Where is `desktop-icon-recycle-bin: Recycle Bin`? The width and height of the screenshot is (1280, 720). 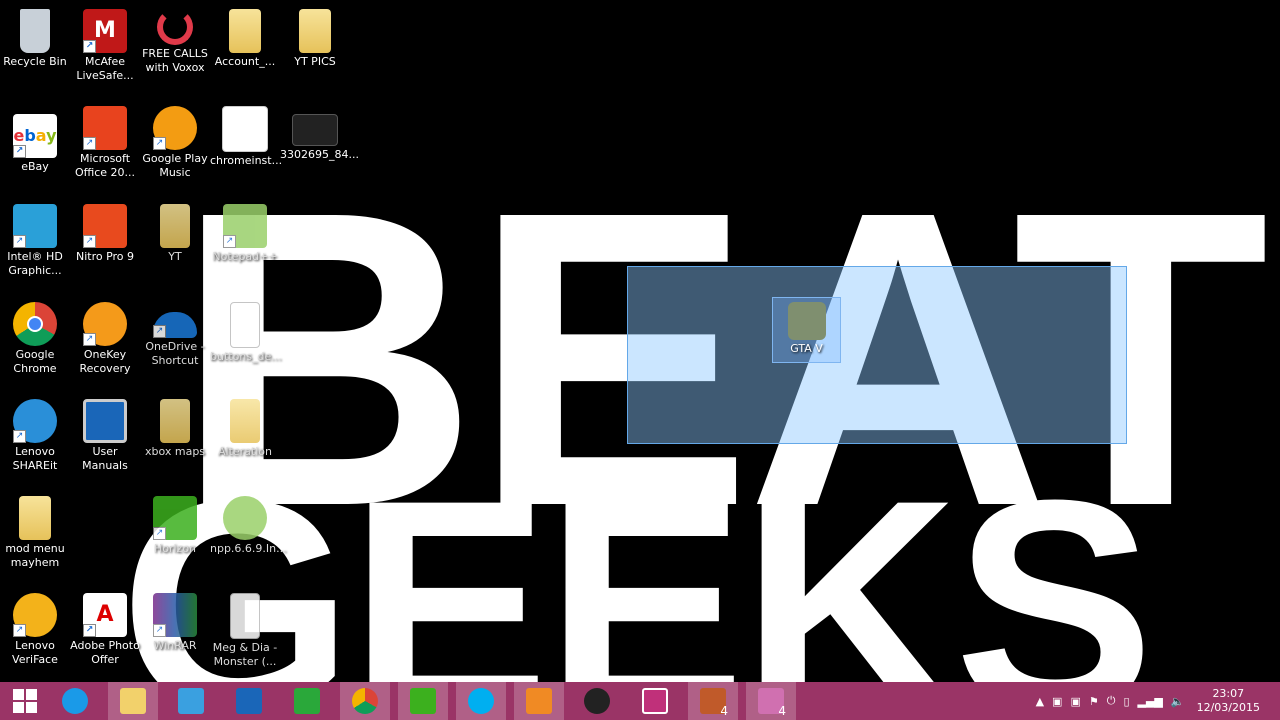 desktop-icon-recycle-bin: Recycle Bin is located at coordinates (35, 37).